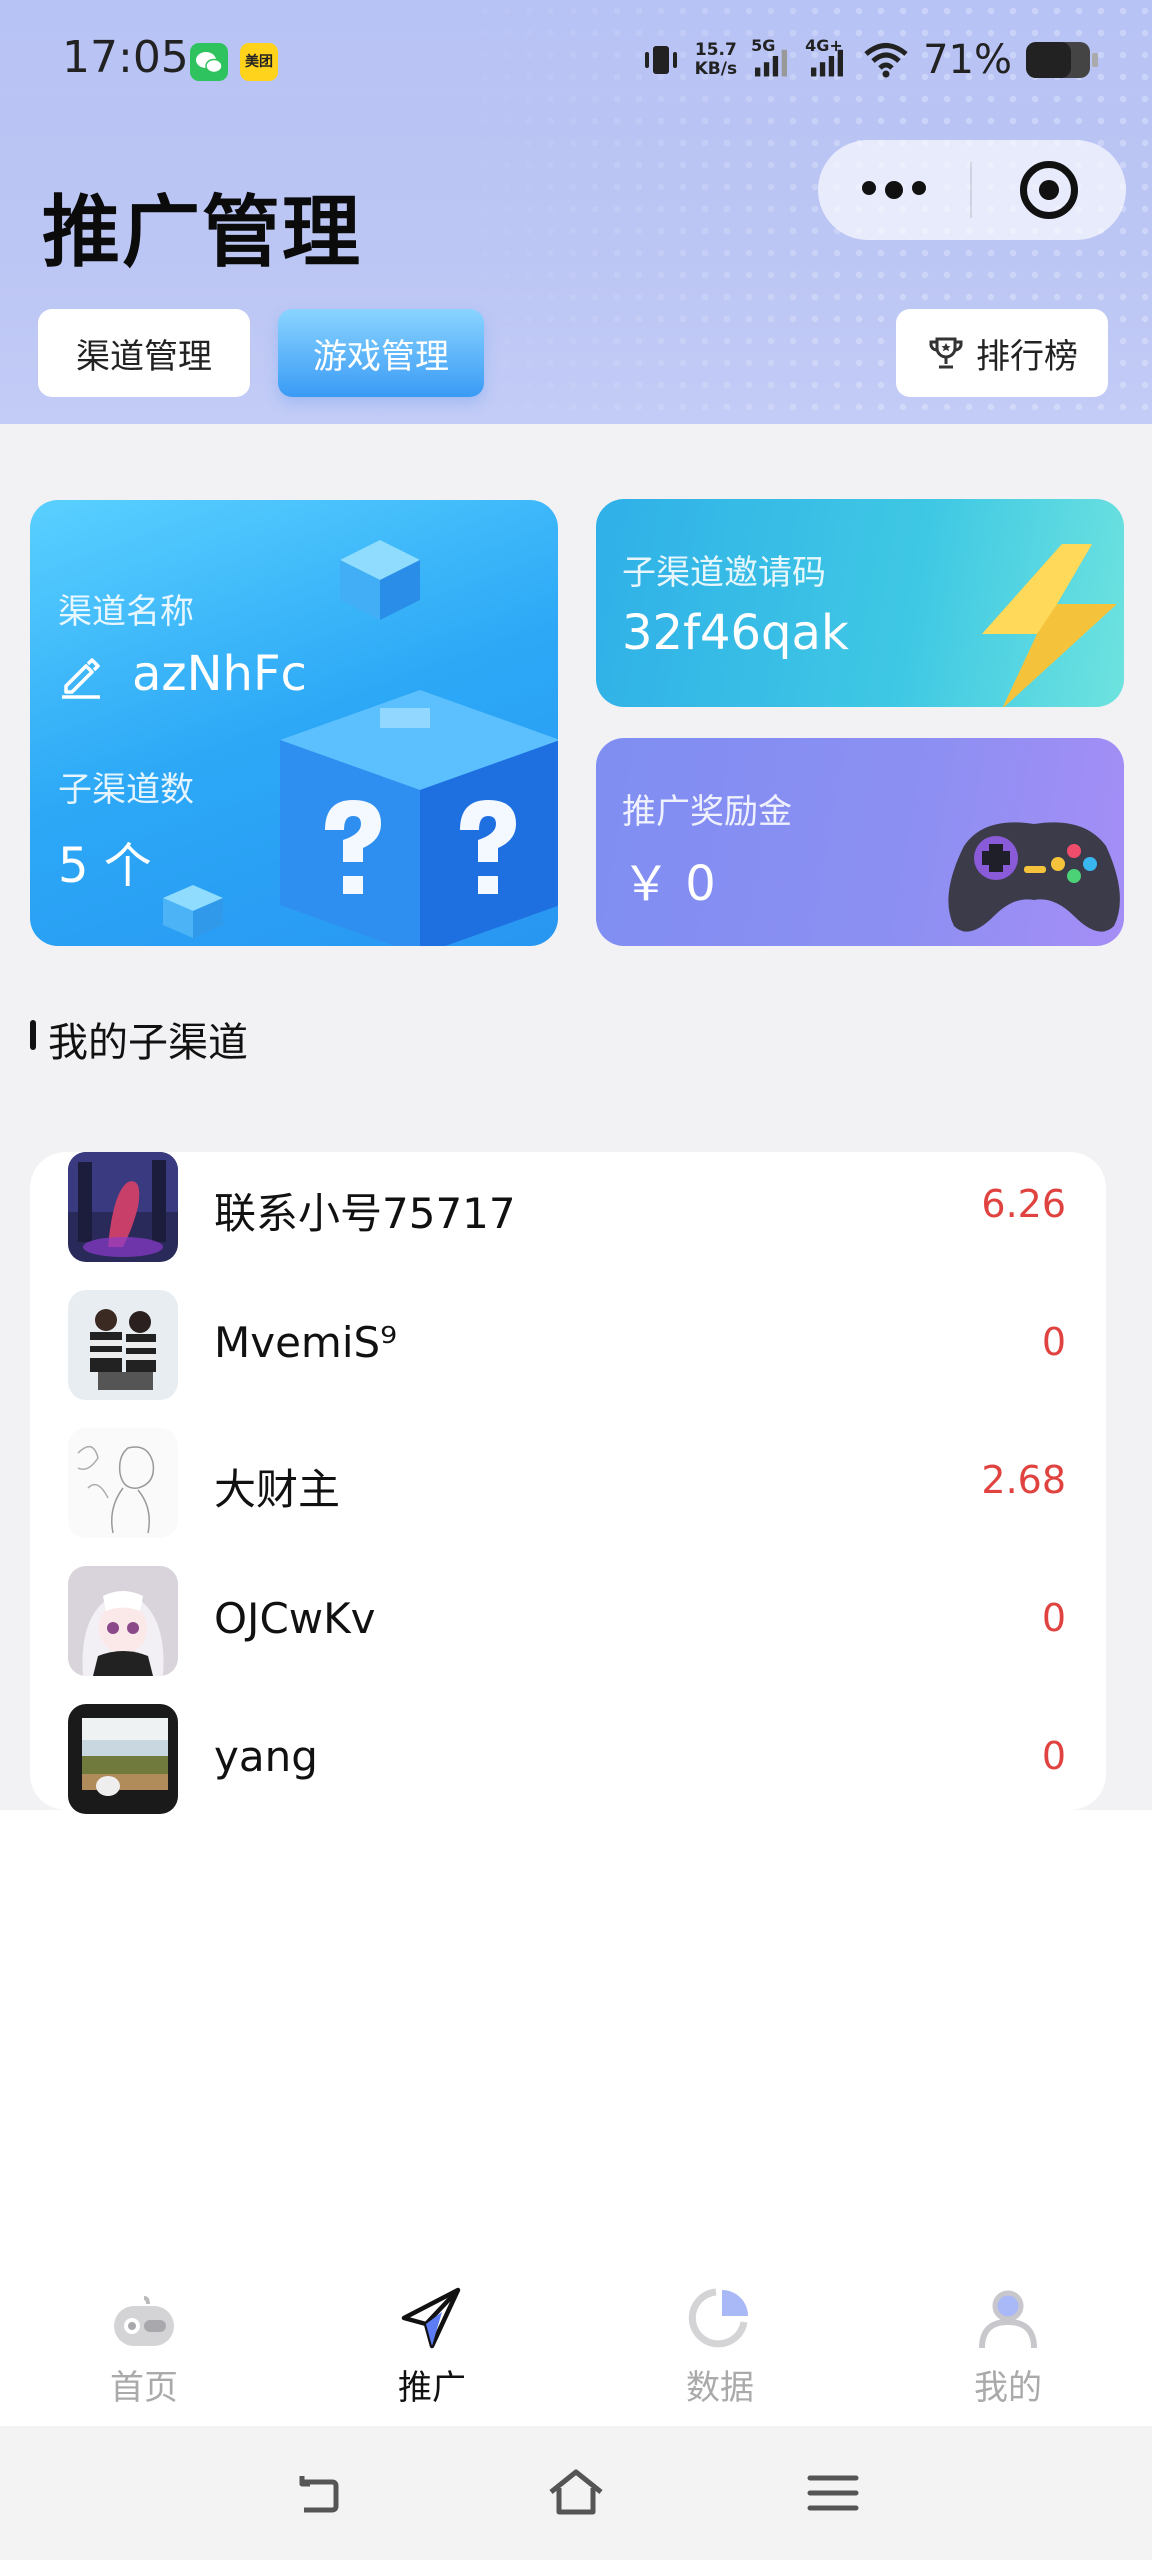 This screenshot has width=1152, height=2560. I want to click on tab-promotion: 推广, so click(432, 2343).